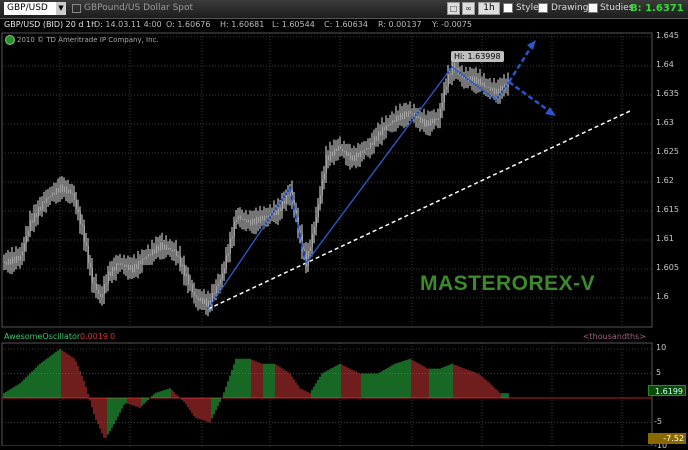 This screenshot has width=688, height=450. I want to click on quote-symbol: GBP/USD (BID) 20 d 1h, so click(50, 24).